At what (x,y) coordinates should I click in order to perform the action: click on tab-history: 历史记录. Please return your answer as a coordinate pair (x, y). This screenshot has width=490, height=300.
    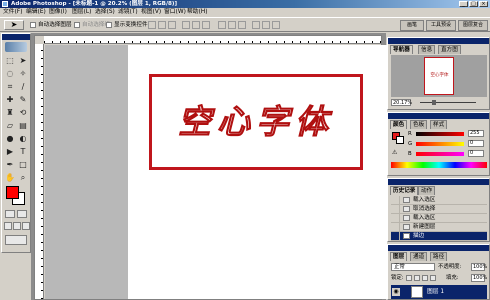
    Looking at the image, I should click on (404, 190).